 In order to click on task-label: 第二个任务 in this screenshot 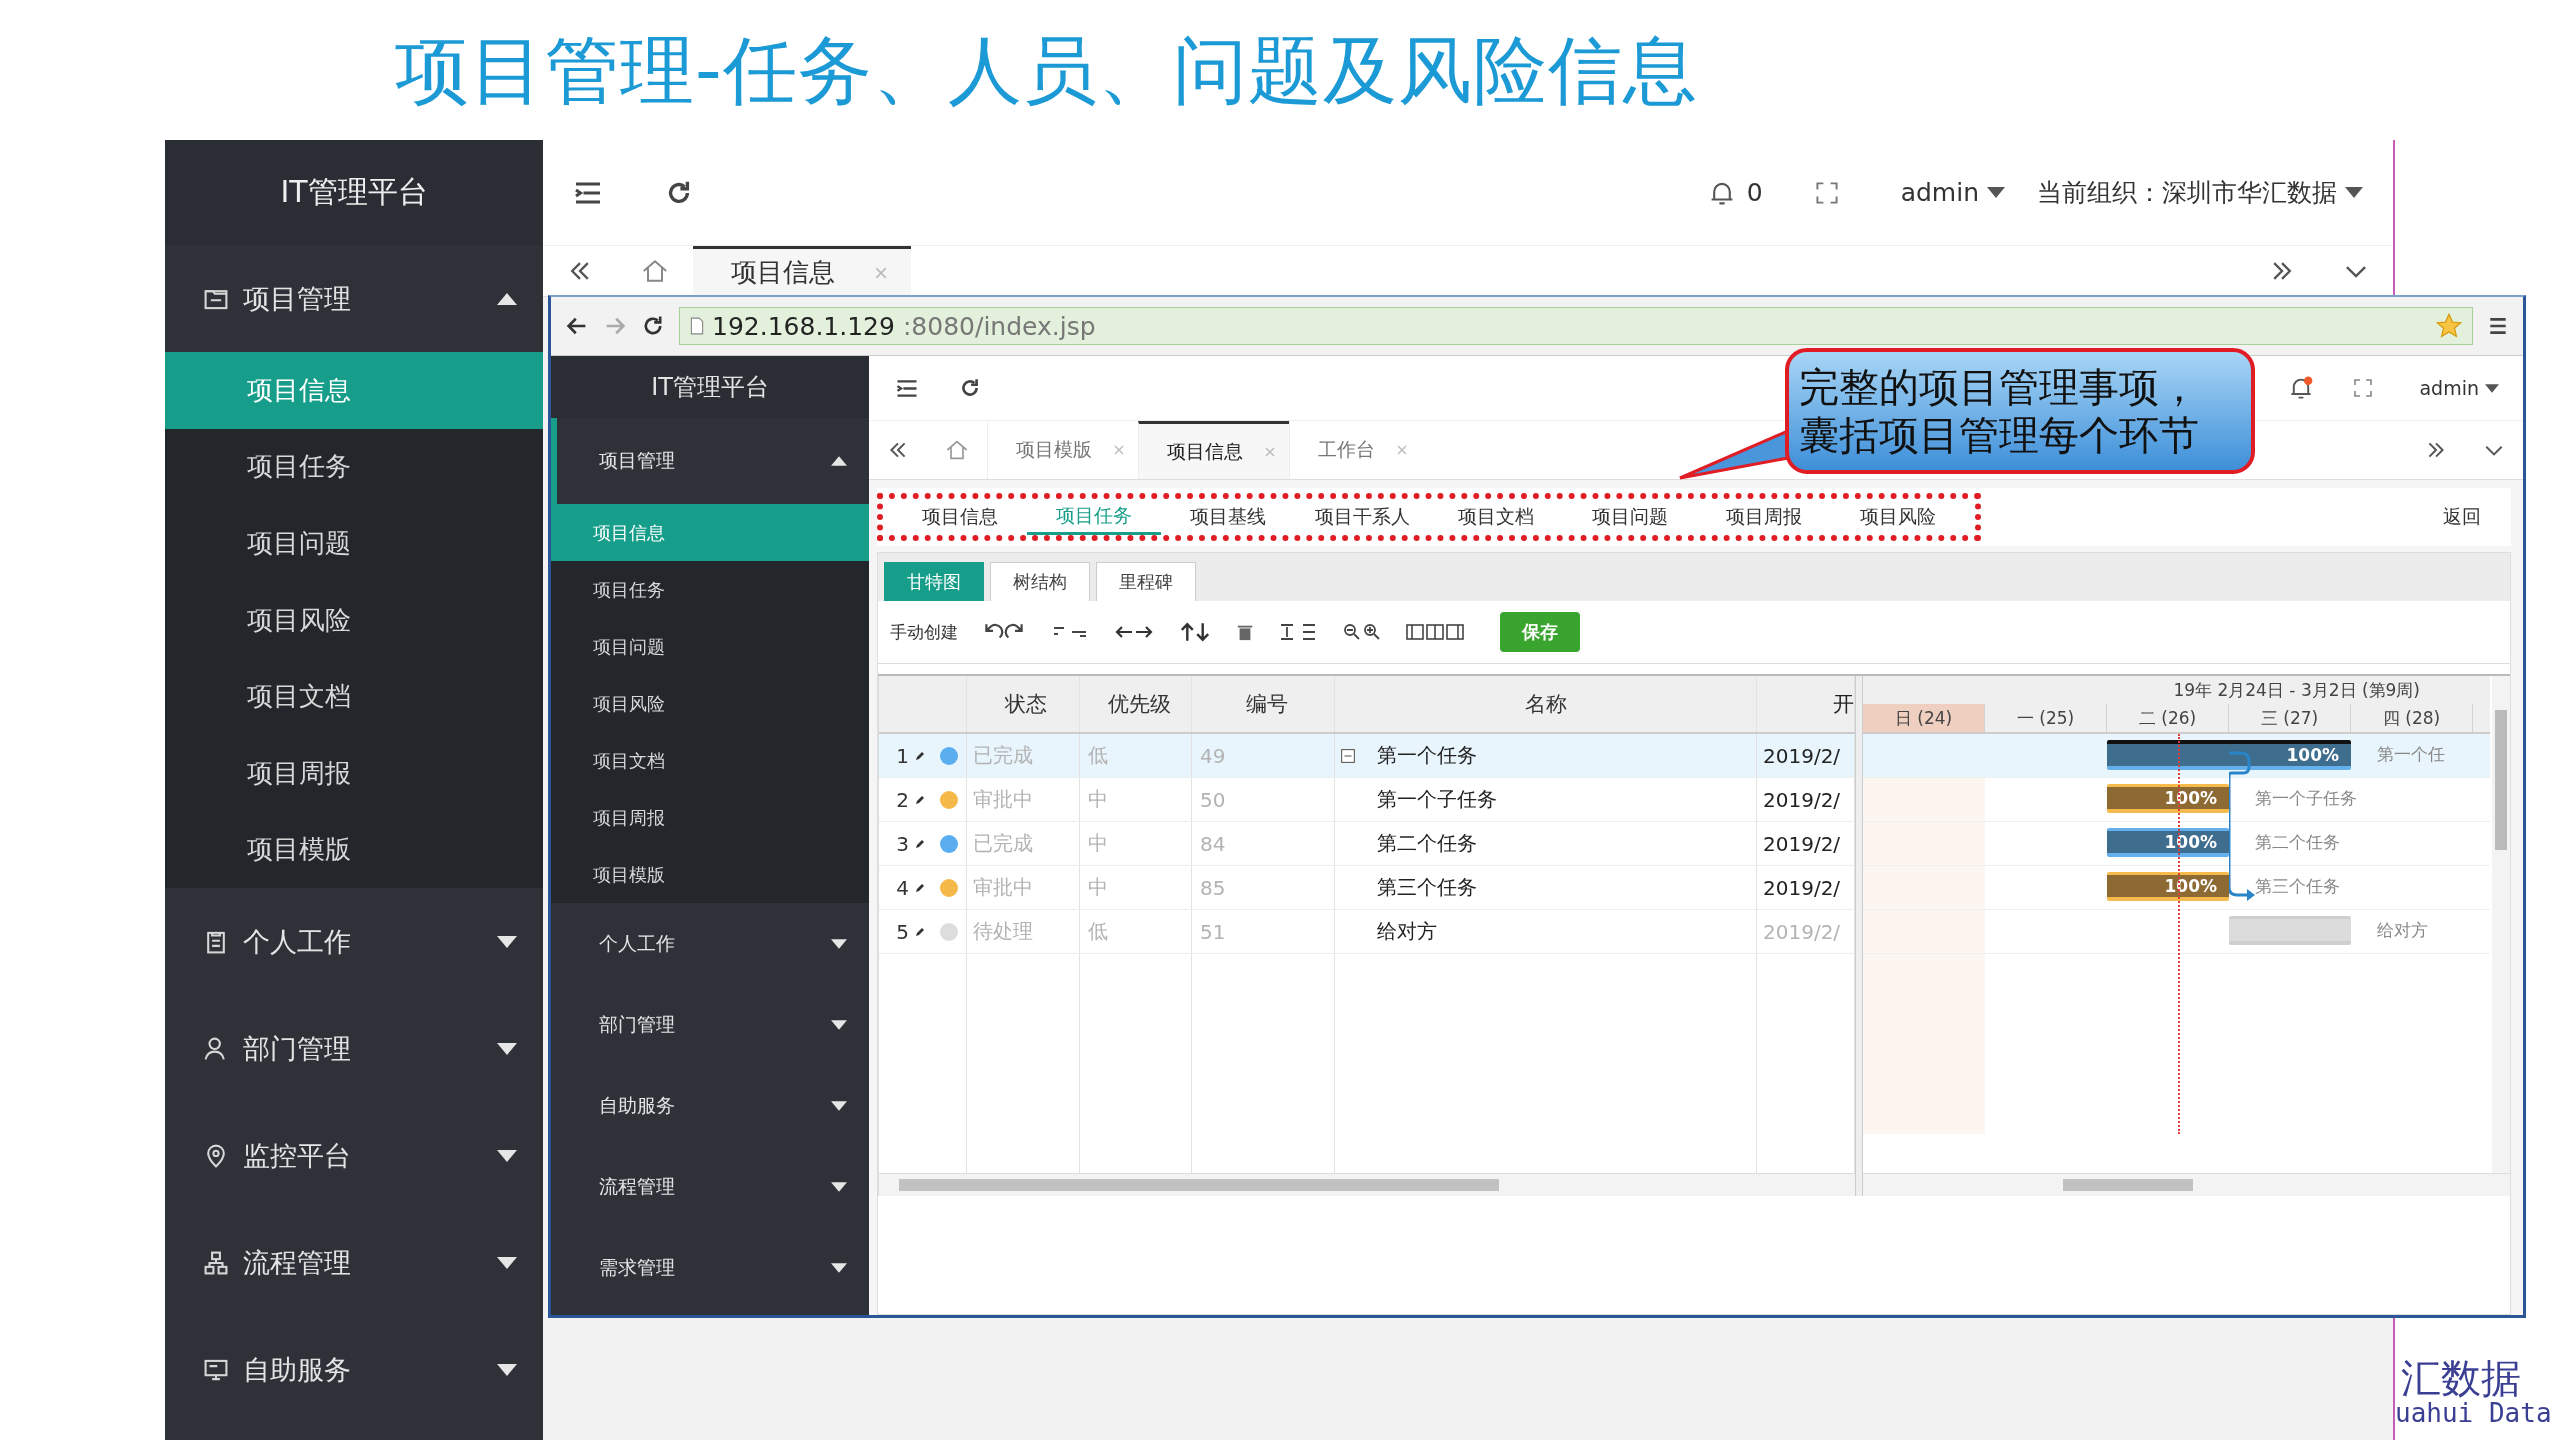, I will do `click(2297, 842)`.